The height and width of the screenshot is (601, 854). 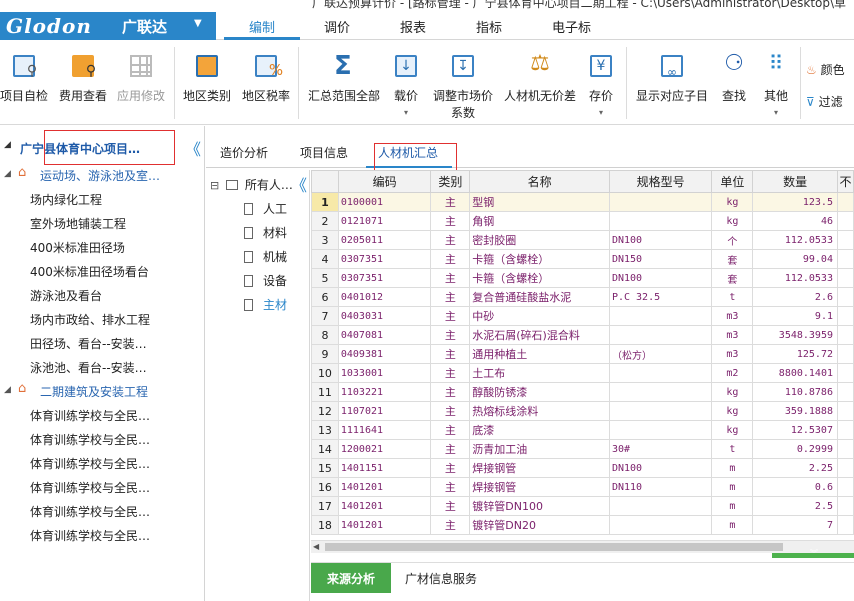 I want to click on table-cell: 17, so click(x=325, y=506).